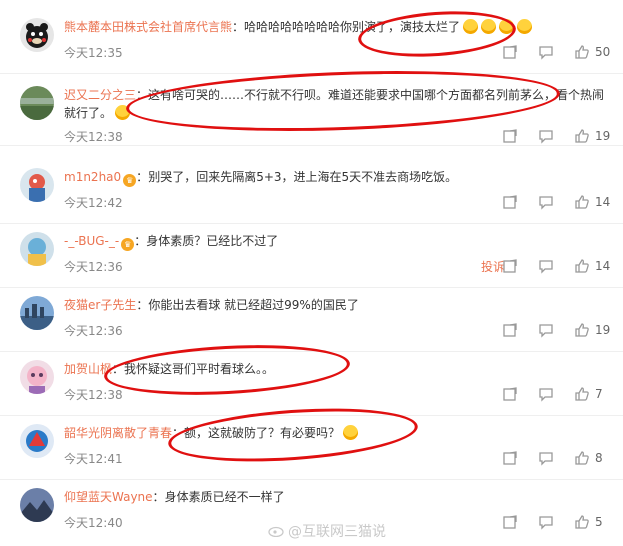  Describe the element at coordinates (311, 448) in the screenshot. I see `comment-item: 韶华光阴离散了青春：额，这就破防了？有必要吗？ 今天12:41 8` at that location.